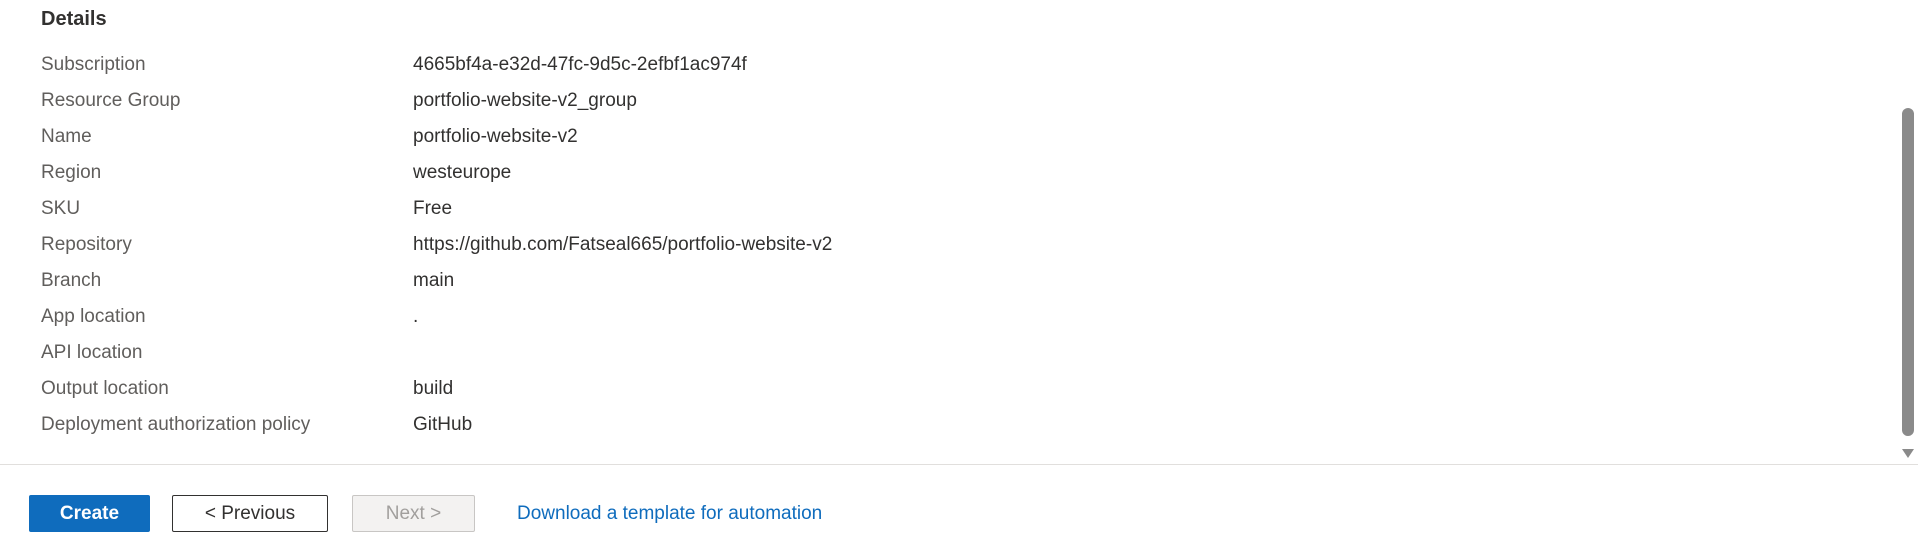  I want to click on detail-value: build, so click(433, 388).